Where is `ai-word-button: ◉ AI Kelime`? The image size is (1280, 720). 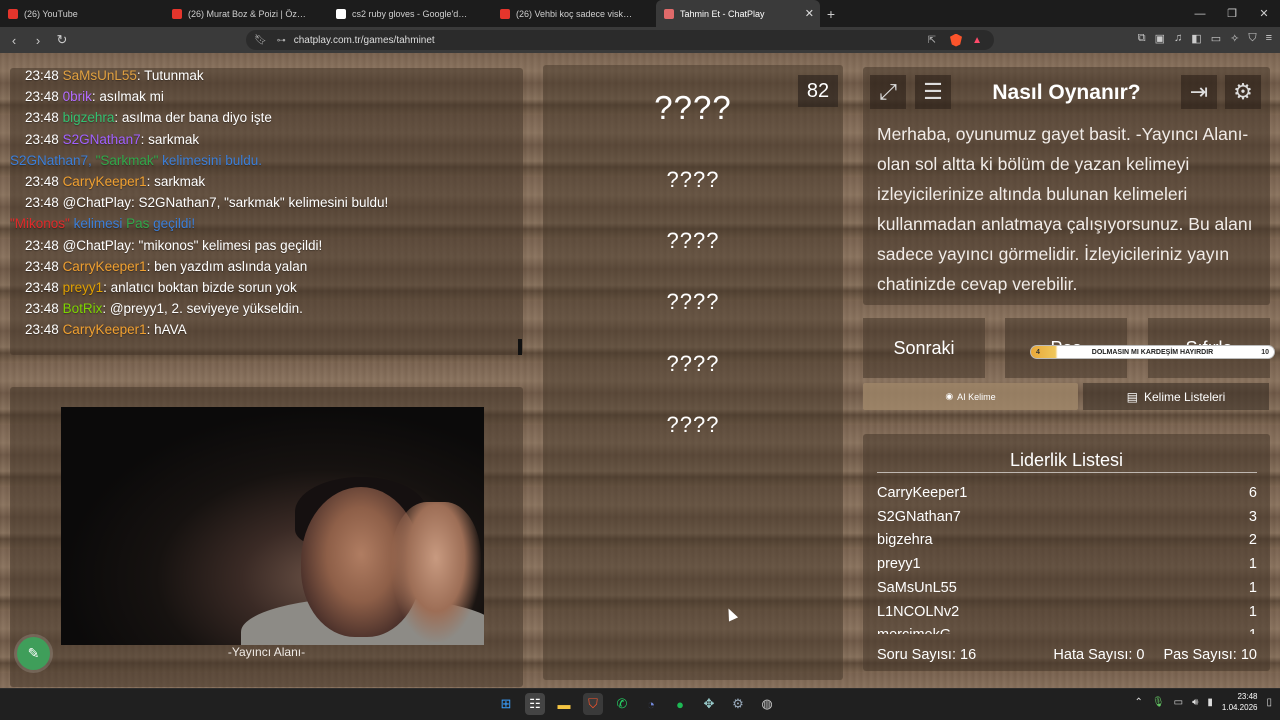
ai-word-button: ◉ AI Kelime is located at coordinates (970, 396).